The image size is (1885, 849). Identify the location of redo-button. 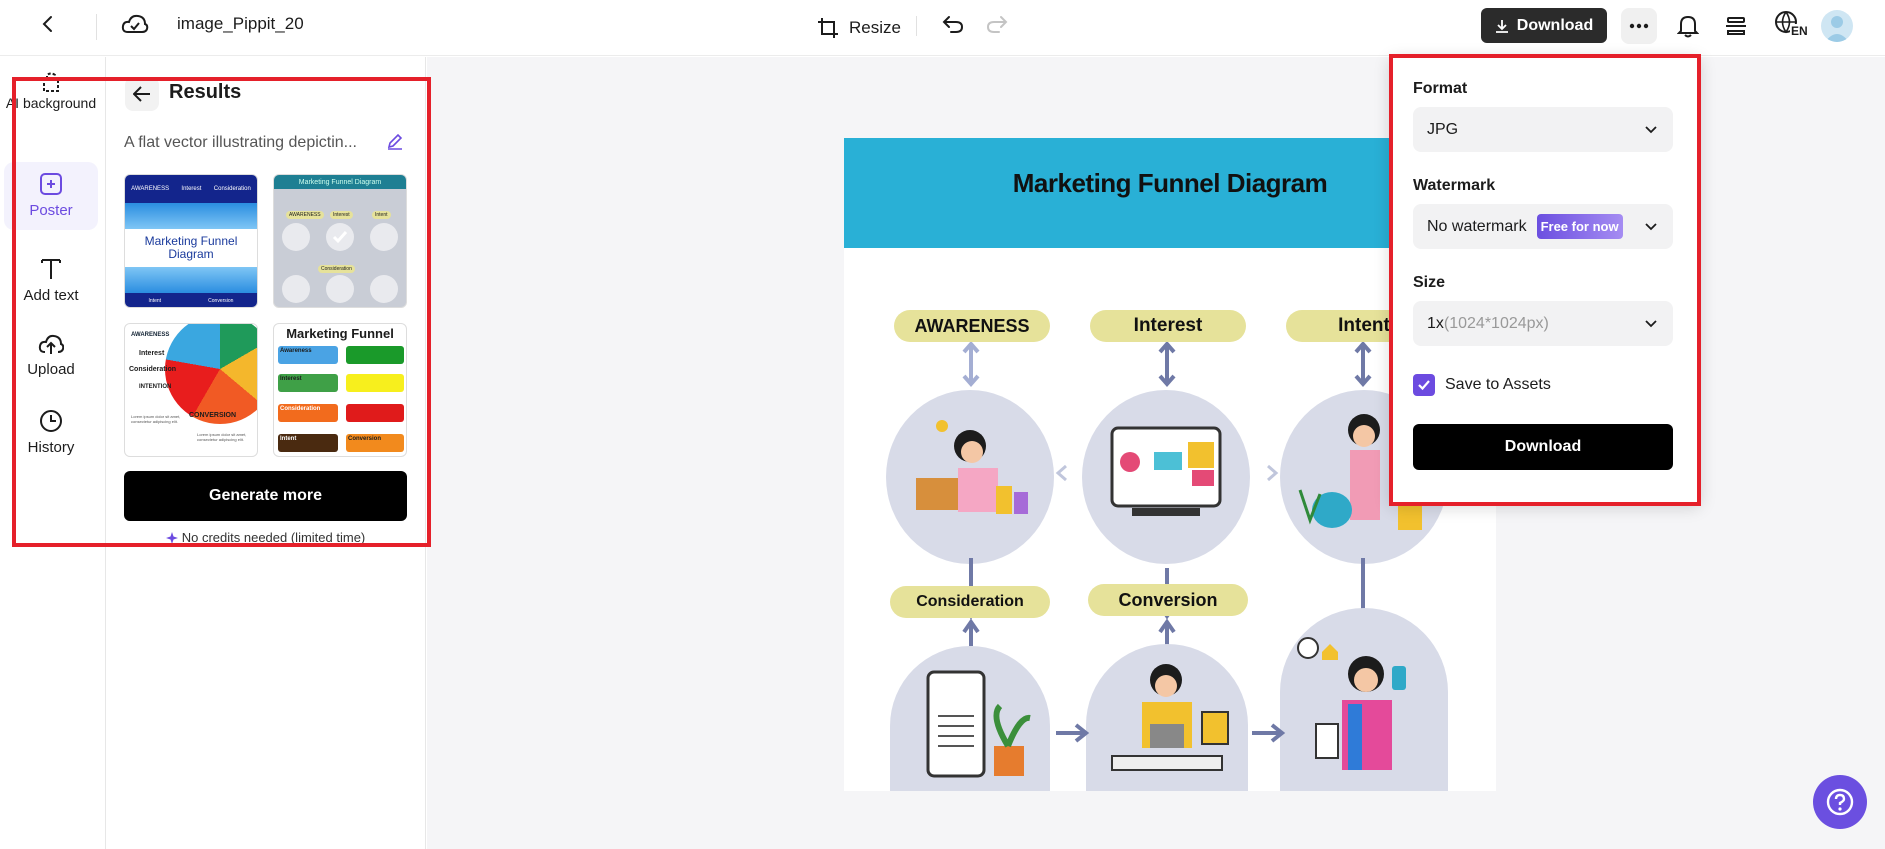
(997, 24).